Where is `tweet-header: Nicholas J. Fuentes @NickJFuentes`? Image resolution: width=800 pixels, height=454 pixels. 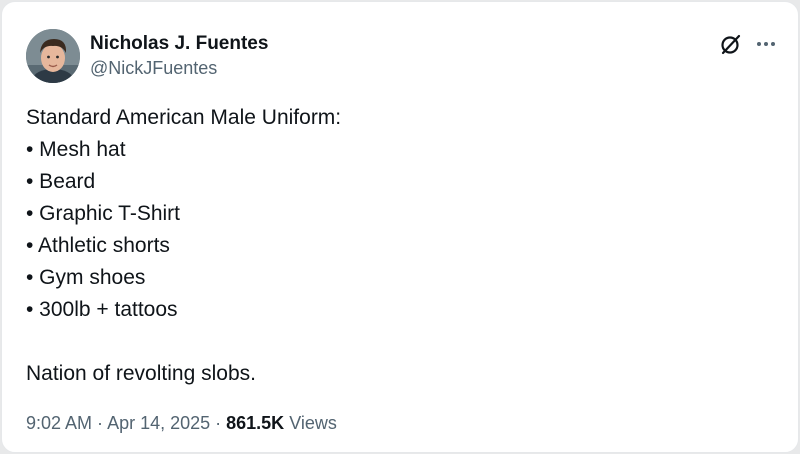
tweet-header: Nicholas J. Fuentes @NickJFuentes is located at coordinates (147, 56).